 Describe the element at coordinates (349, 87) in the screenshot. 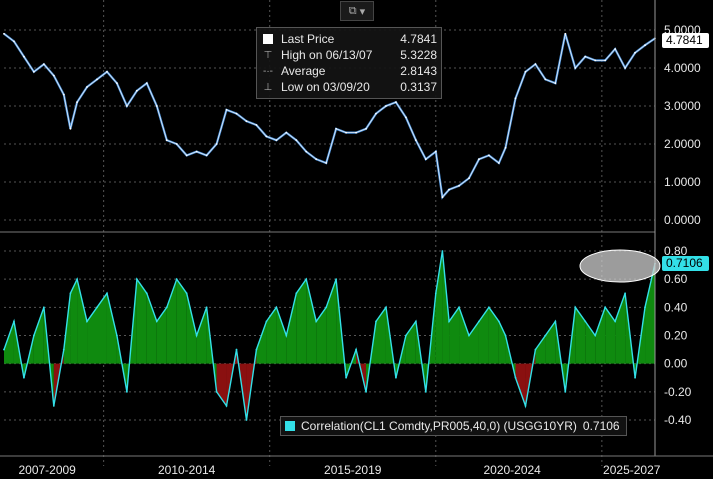

I see `legend-row-low: ⊥ Low on 03/09/20 0.3137` at that location.